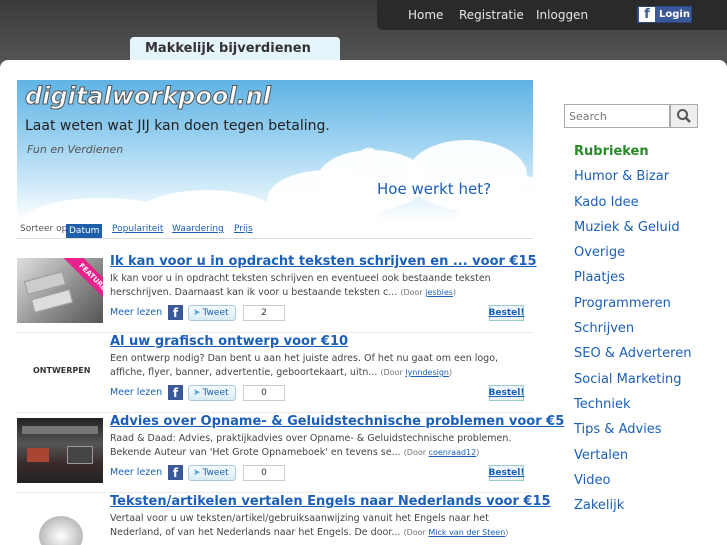  I want to click on tagline-tab: Makkelijk bijverdienen, so click(235, 49).